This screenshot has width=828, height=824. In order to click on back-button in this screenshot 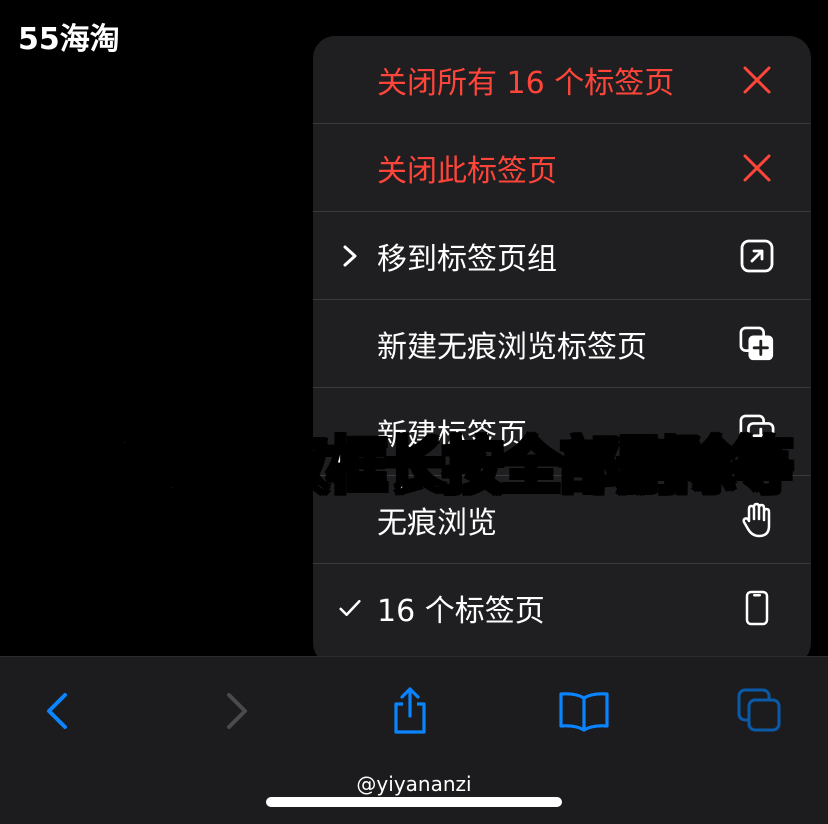, I will do `click(58, 713)`.